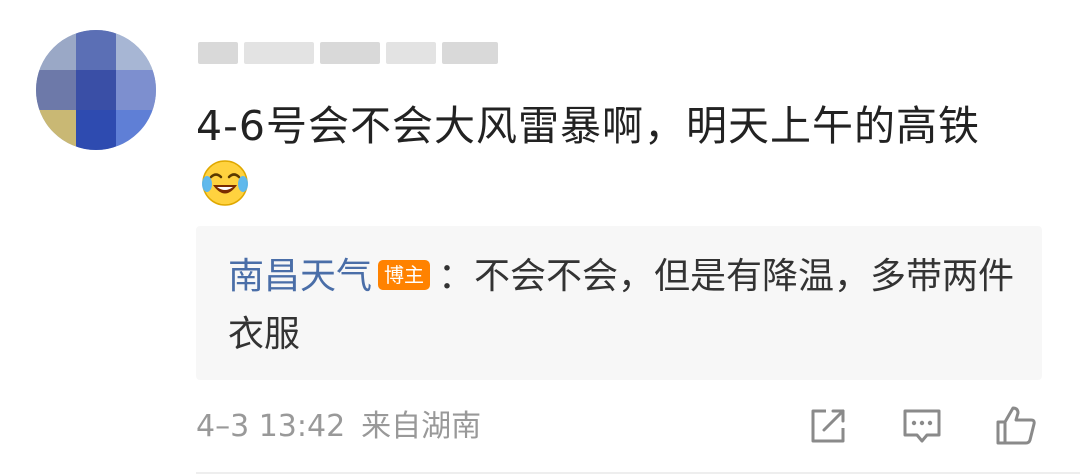 This screenshot has width=1080, height=474. What do you see at coordinates (271, 426) in the screenshot?
I see `timestamp: 4–3 13:42` at bounding box center [271, 426].